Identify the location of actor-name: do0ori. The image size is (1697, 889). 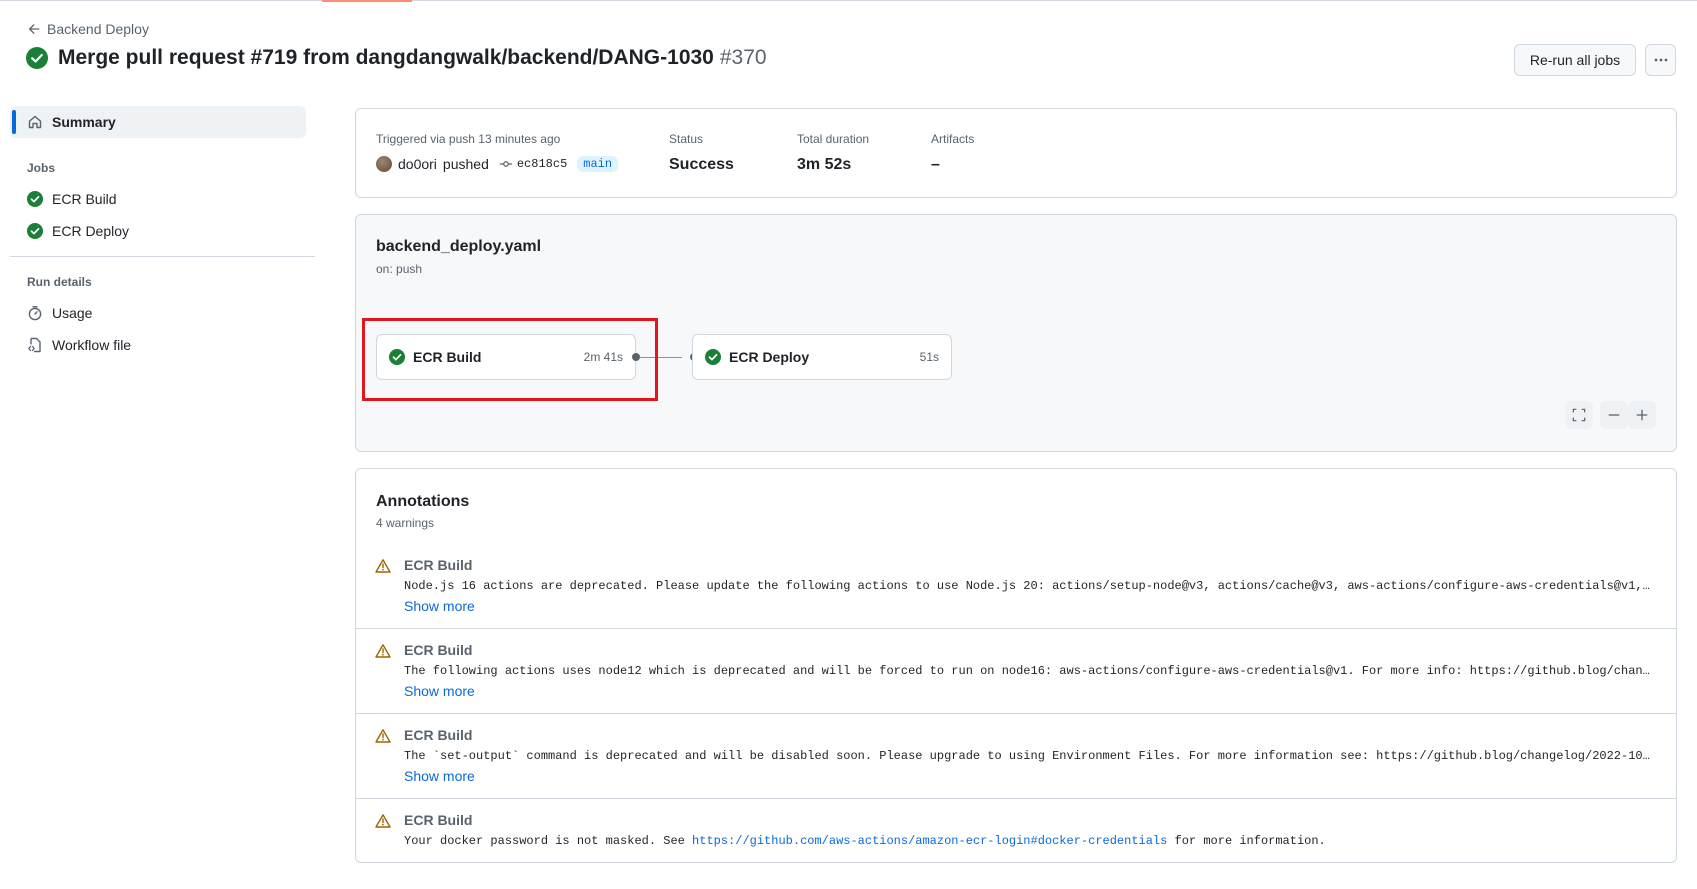
(417, 164).